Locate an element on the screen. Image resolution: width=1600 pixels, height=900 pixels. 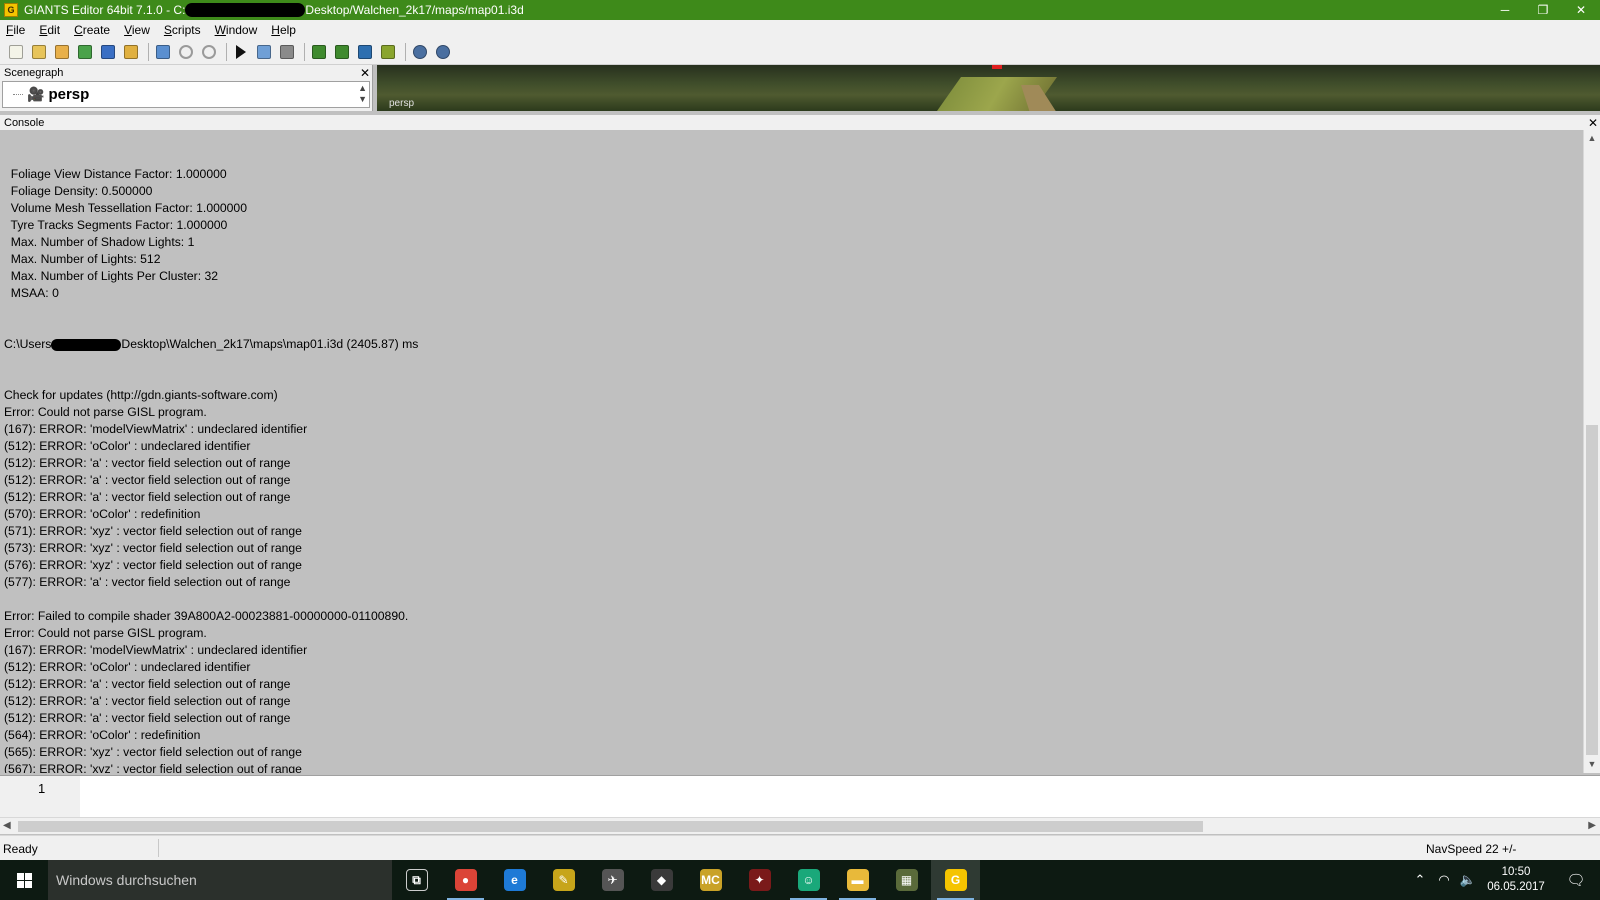
save-icon-glyph is located at coordinates (108, 51).